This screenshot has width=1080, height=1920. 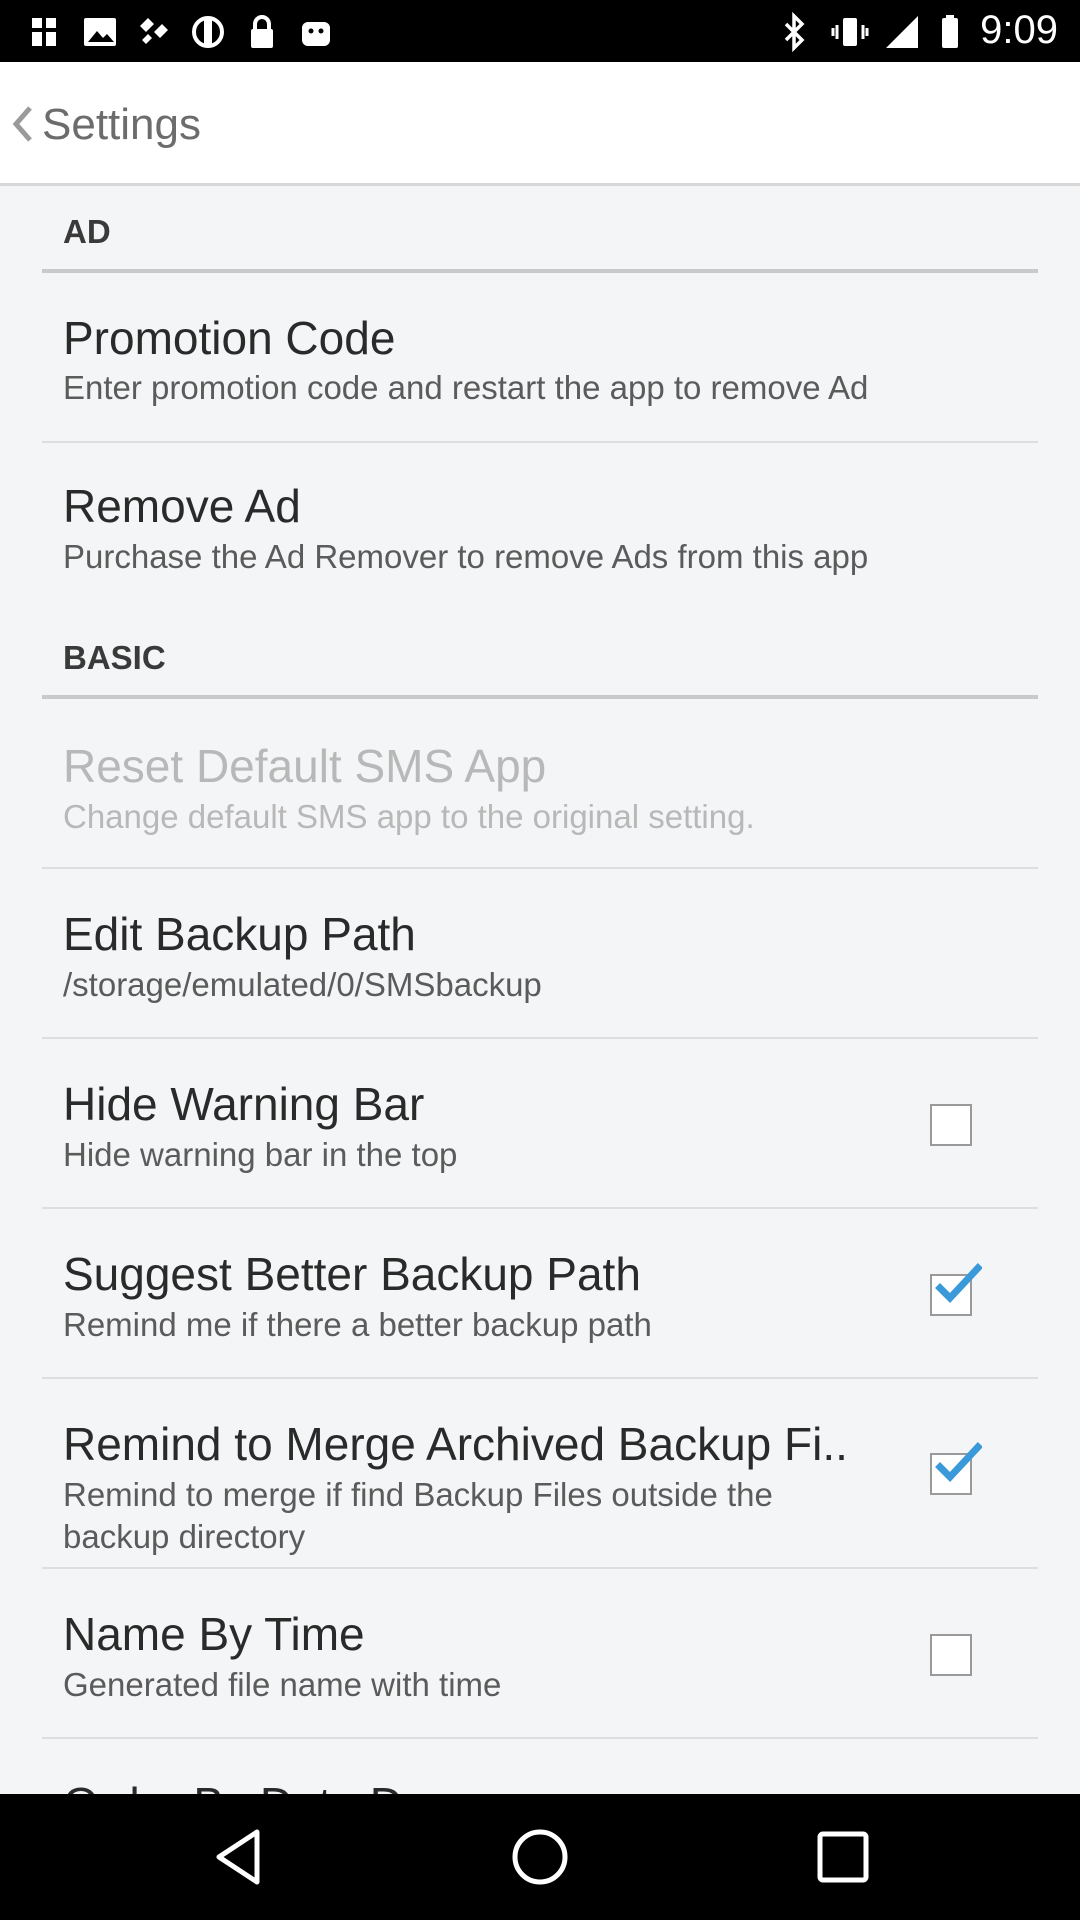 I want to click on action-bar: Settings, so click(x=540, y=124).